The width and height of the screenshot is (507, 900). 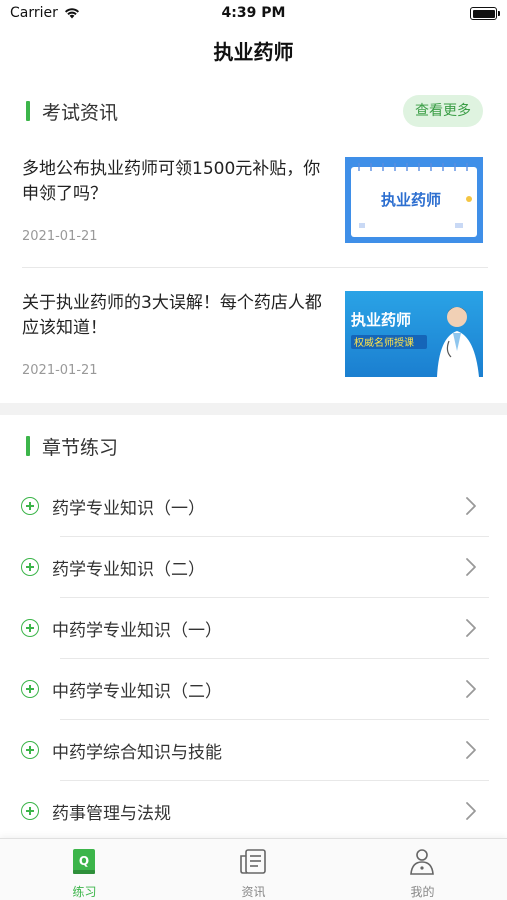 What do you see at coordinates (84, 892) in the screenshot?
I see `tab-label: 练习` at bounding box center [84, 892].